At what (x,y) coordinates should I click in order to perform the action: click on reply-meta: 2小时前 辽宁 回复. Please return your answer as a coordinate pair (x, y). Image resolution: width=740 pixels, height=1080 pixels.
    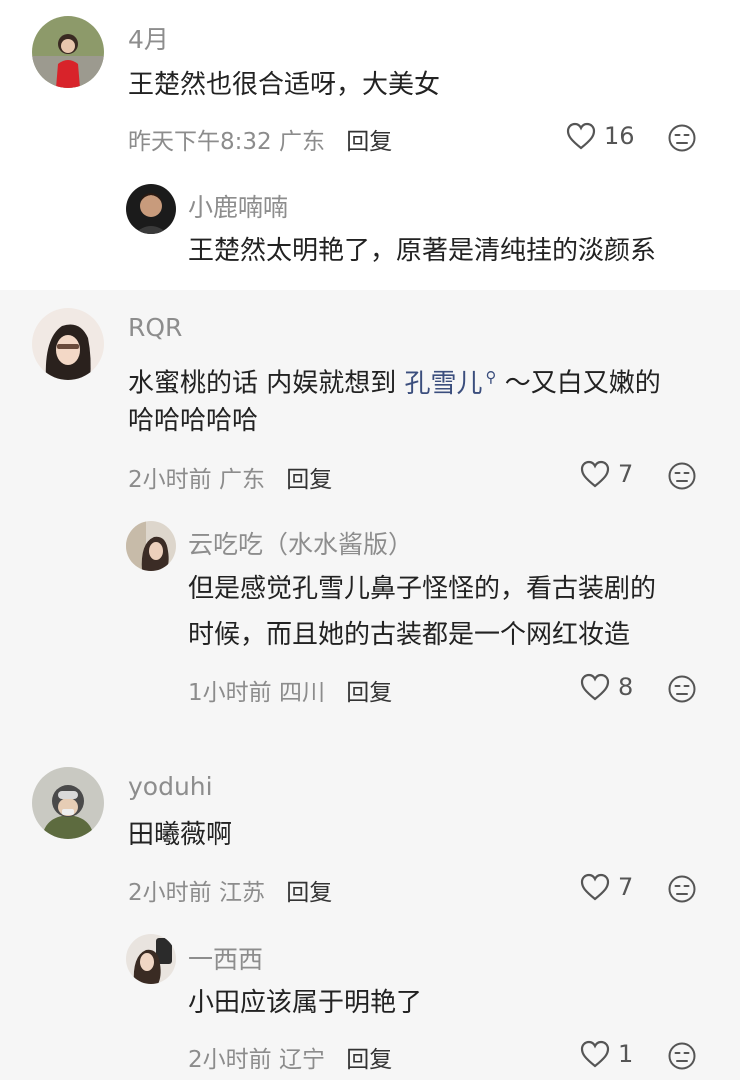
    Looking at the image, I should click on (290, 1057).